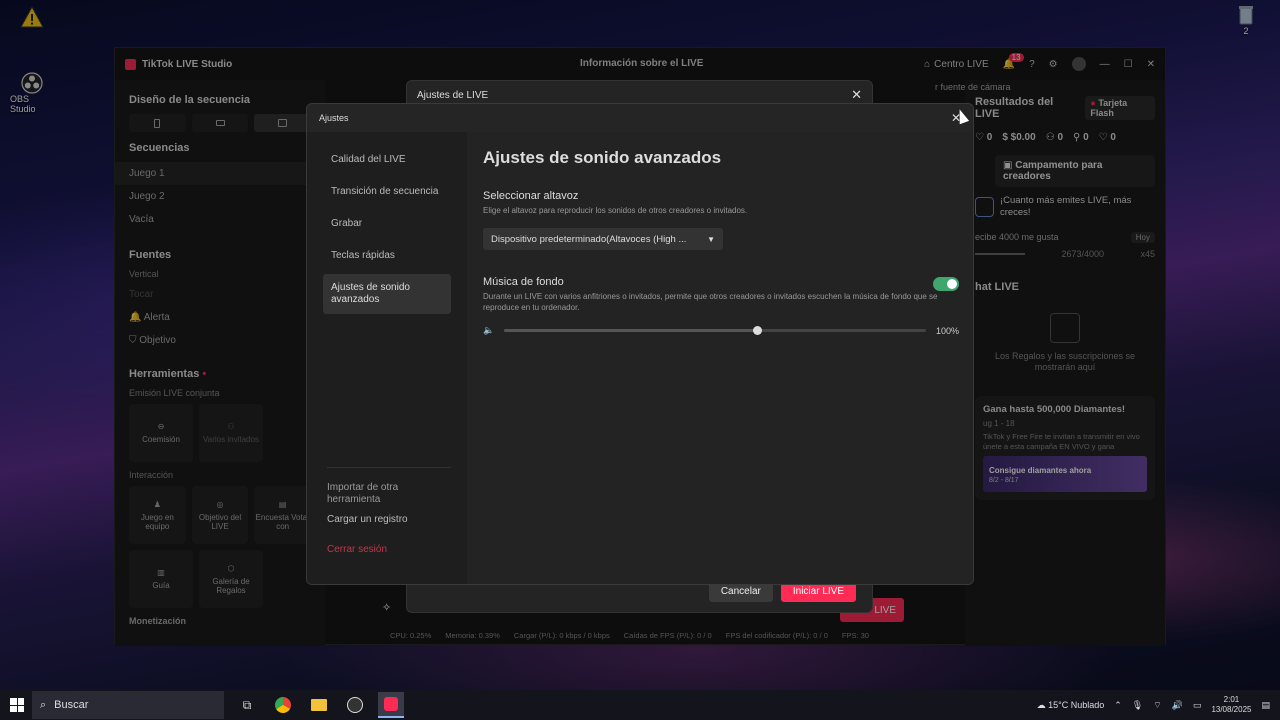 This screenshot has height=720, width=1280. Describe the element at coordinates (711, 239) in the screenshot. I see `chevron-down-icon: ▼` at that location.